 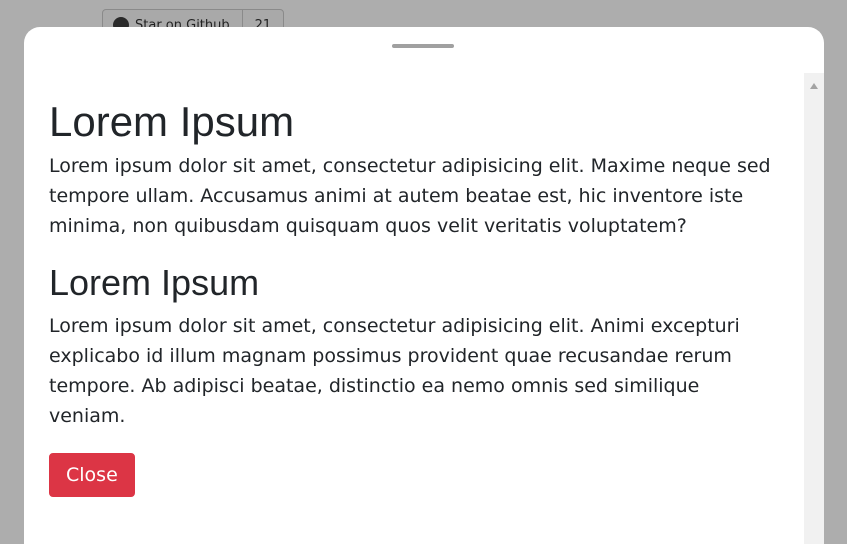 What do you see at coordinates (92, 474) in the screenshot?
I see `close-button: Close` at bounding box center [92, 474].